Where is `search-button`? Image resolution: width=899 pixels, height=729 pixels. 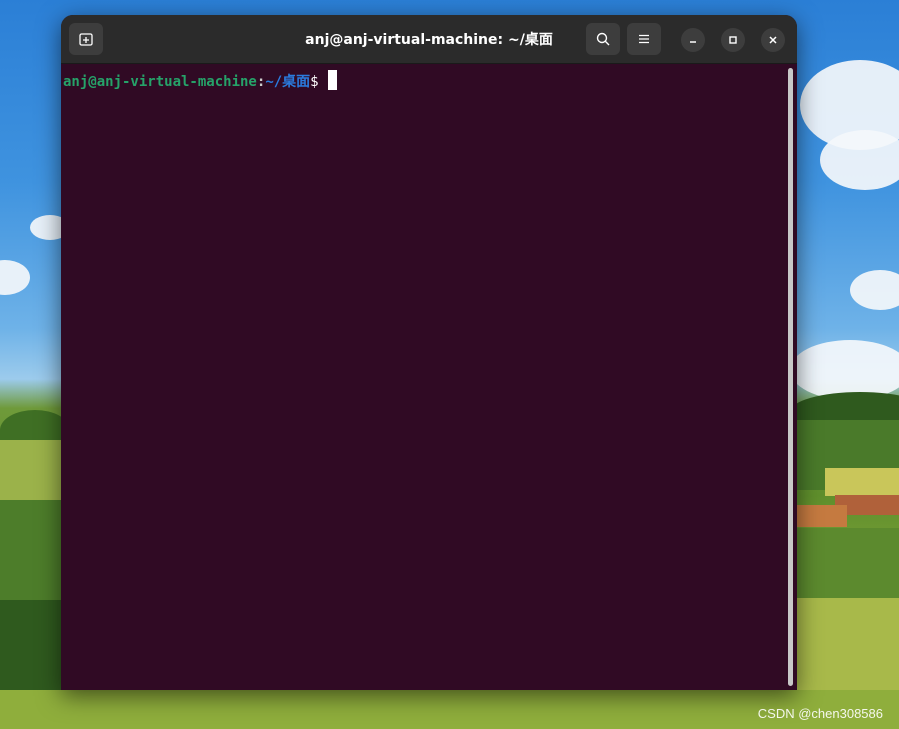 search-button is located at coordinates (603, 39).